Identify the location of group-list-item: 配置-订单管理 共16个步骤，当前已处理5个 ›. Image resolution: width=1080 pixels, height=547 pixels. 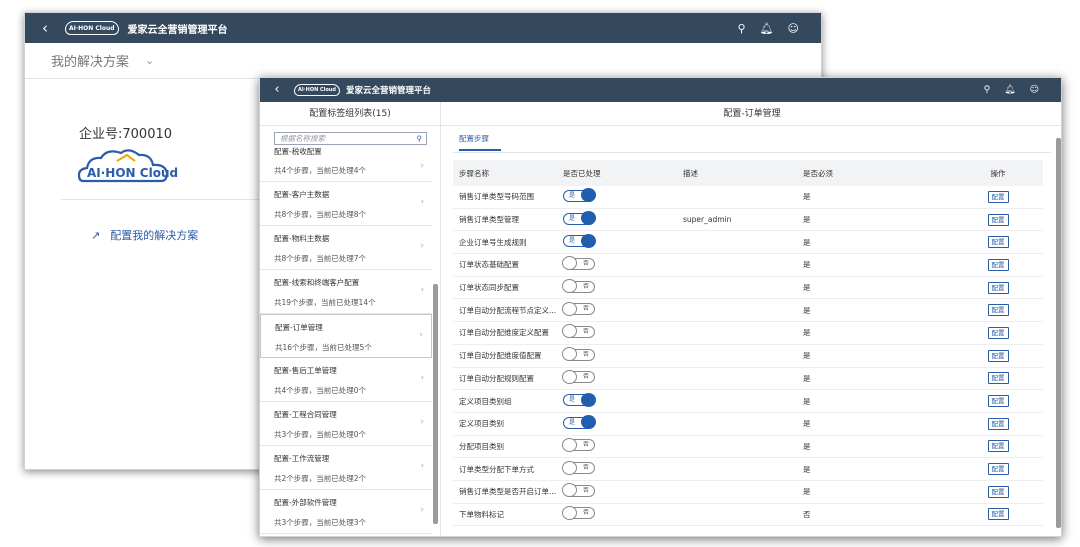
(346, 336).